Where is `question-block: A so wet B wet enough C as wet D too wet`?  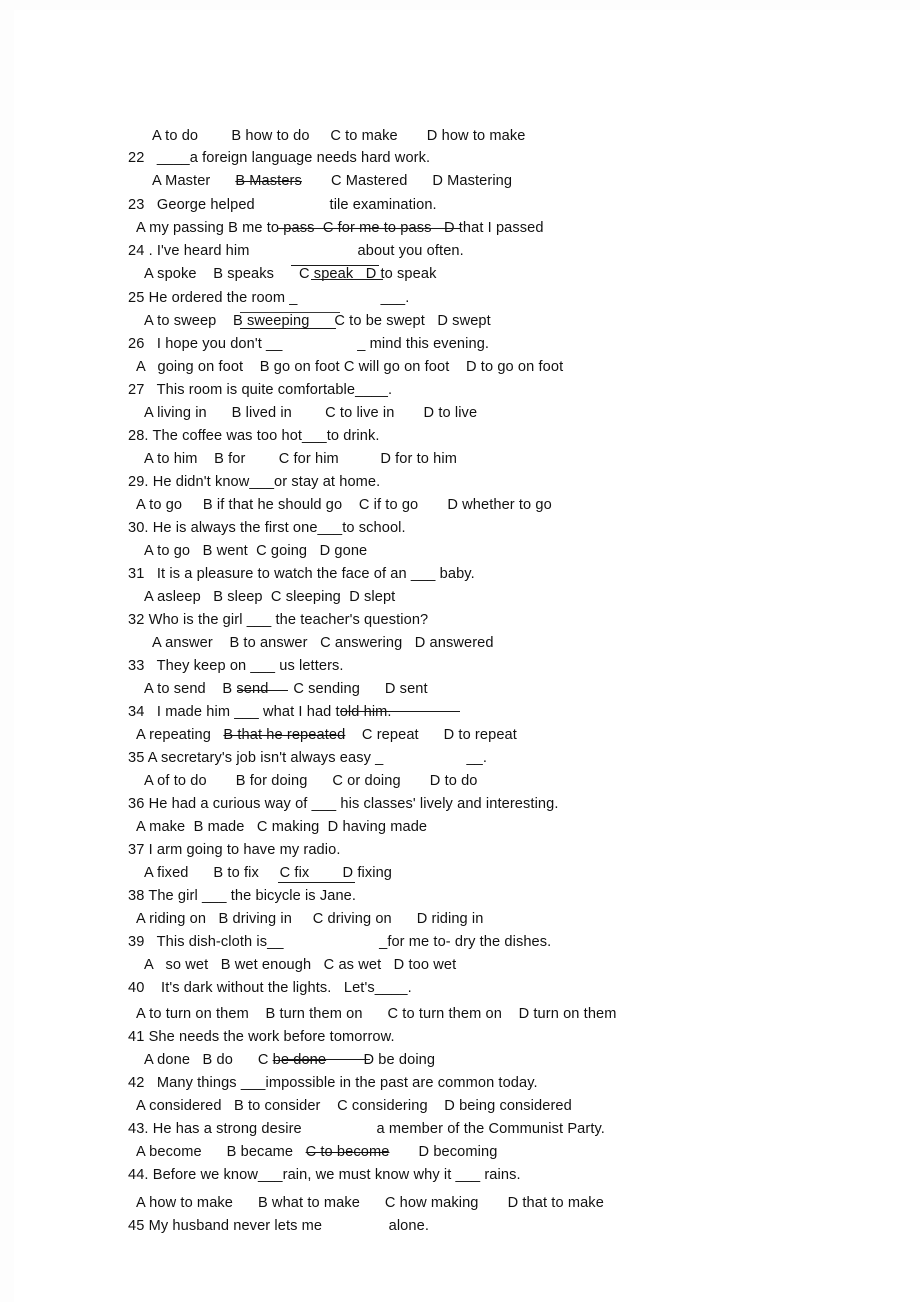
question-block: A so wet B wet enough C as wet D too wet is located at coordinates (508, 965).